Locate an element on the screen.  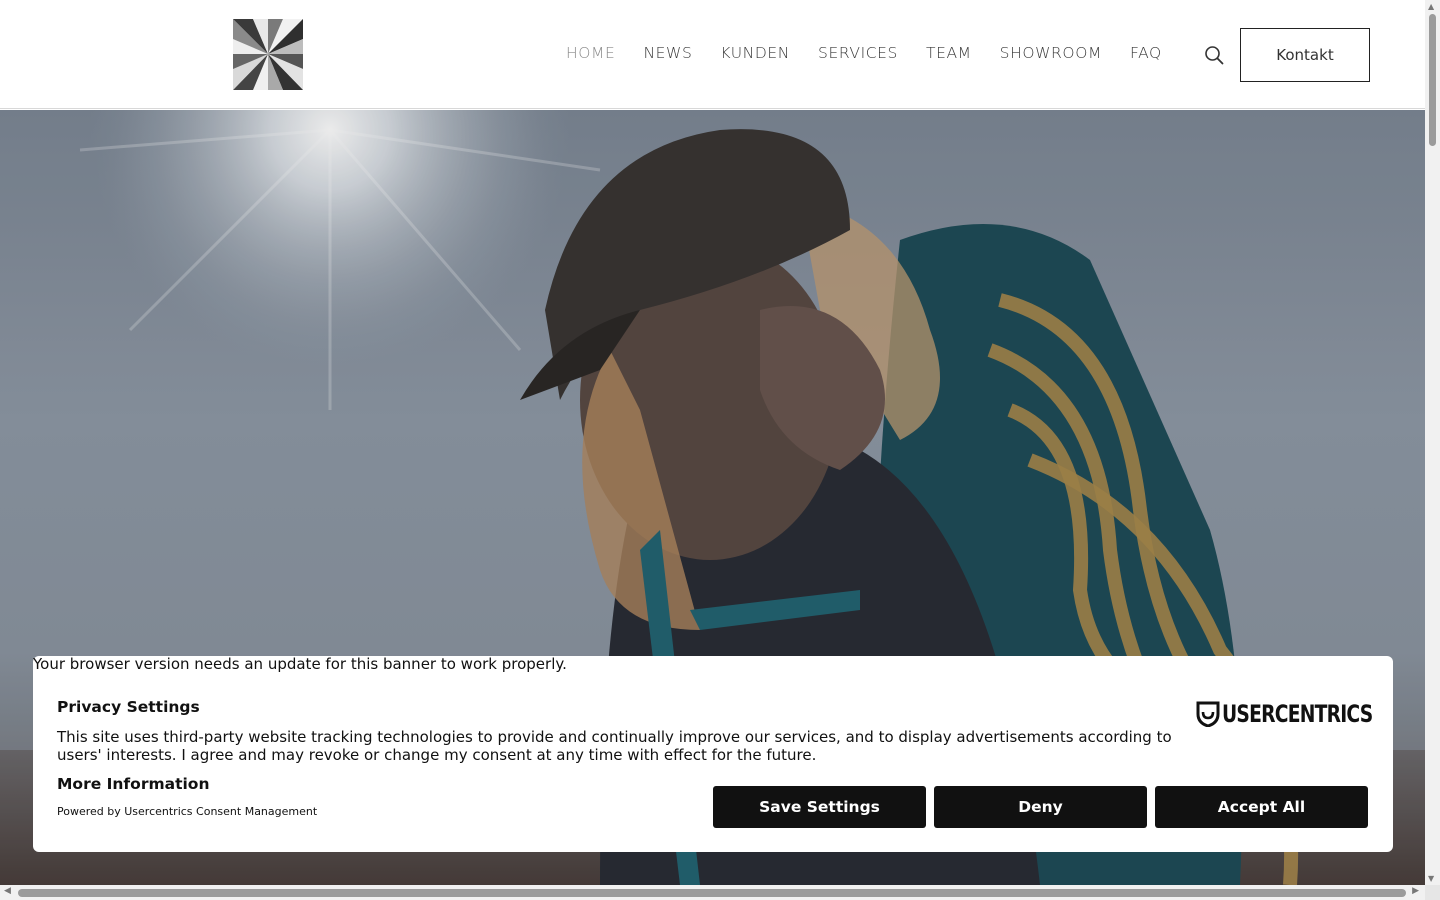
shield-icon is located at coordinates (1208, 714).